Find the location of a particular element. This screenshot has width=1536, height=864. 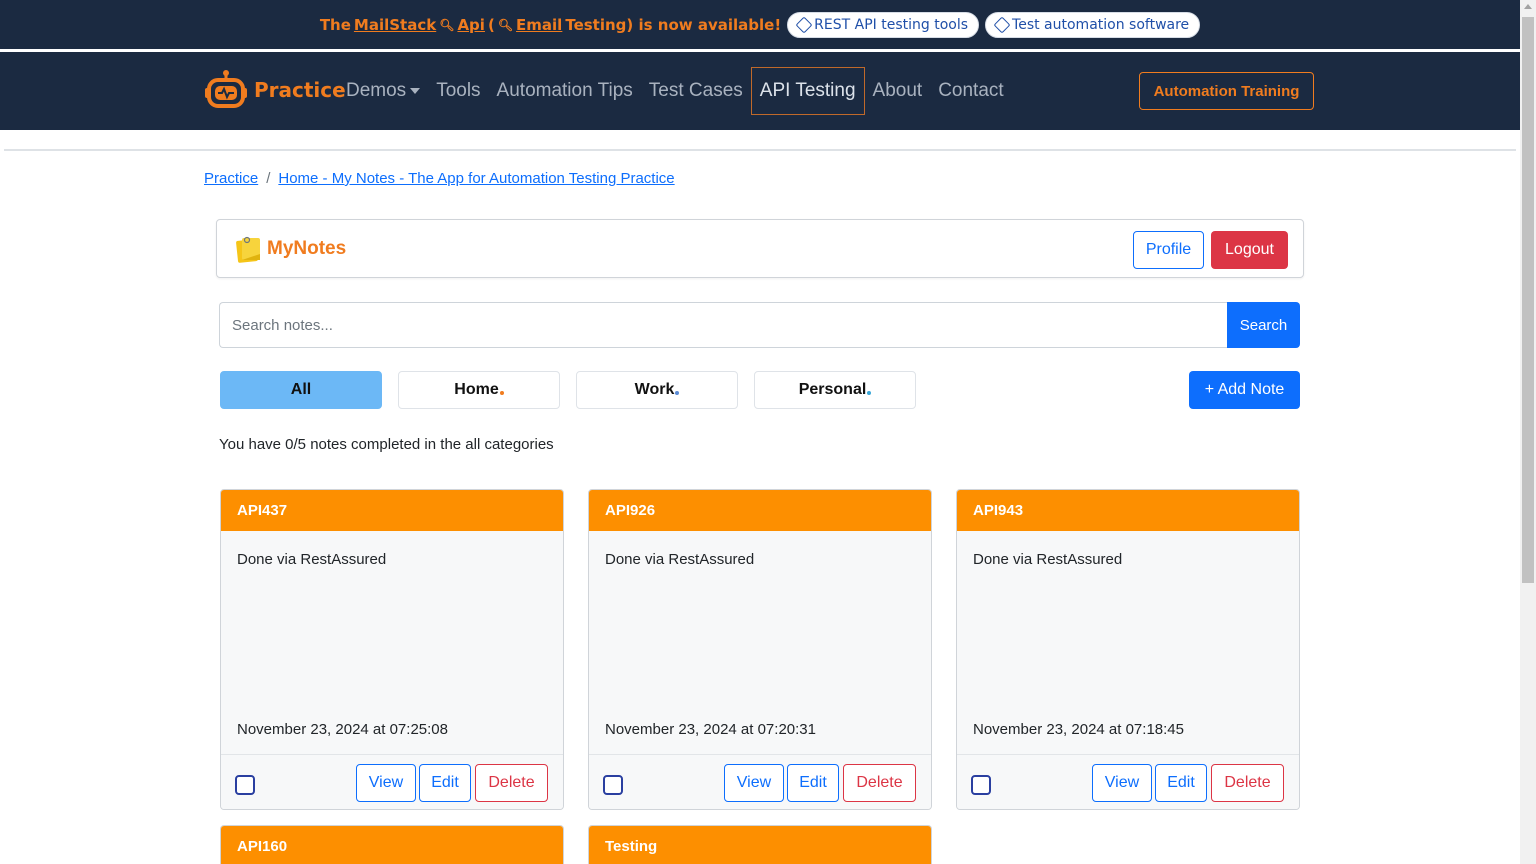

scroll-up-arrow-icon is located at coordinates (1528, 6).